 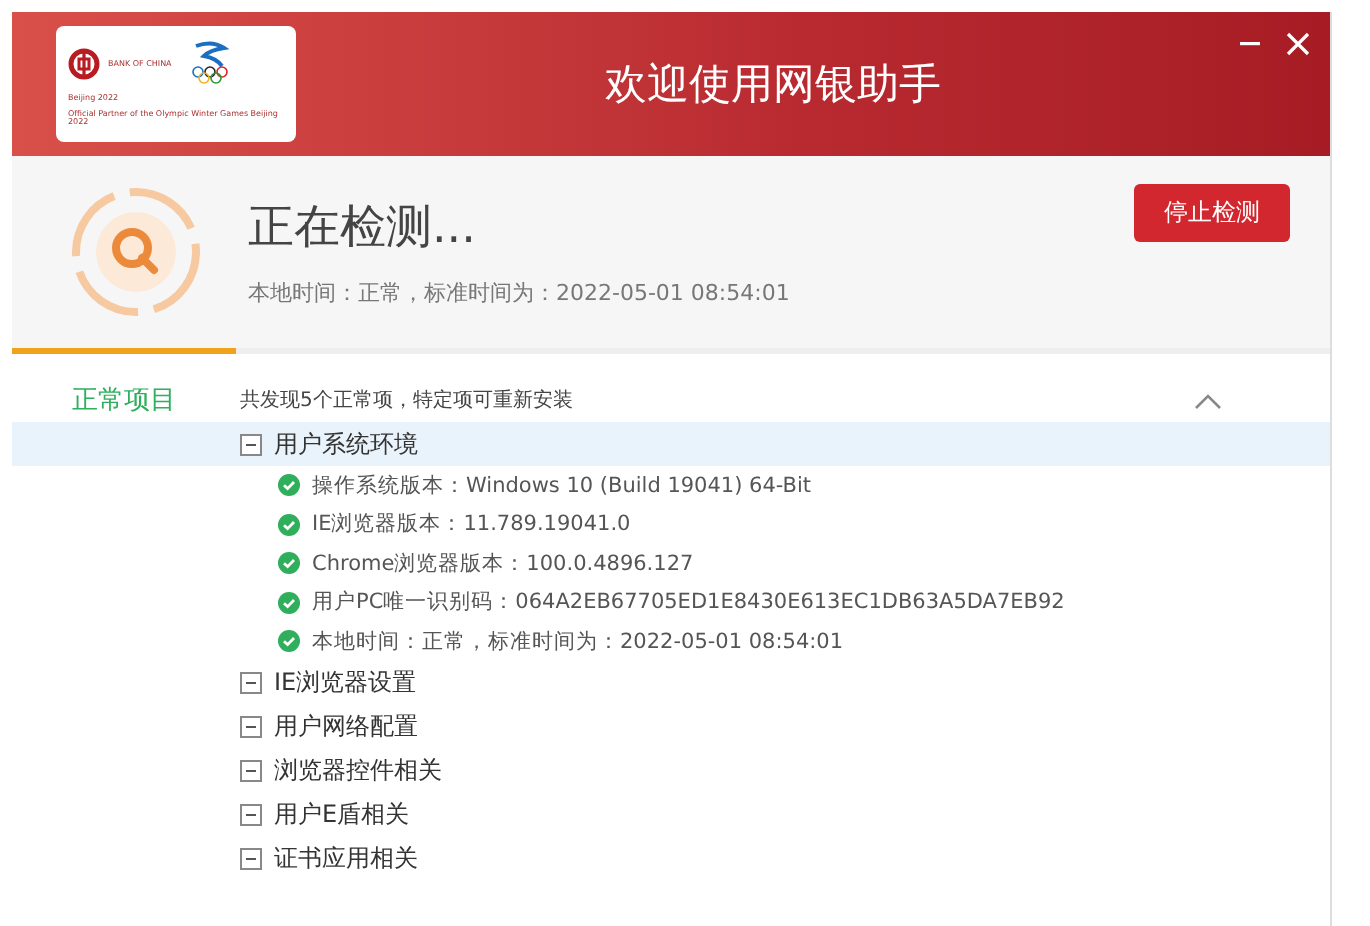 What do you see at coordinates (346, 859) in the screenshot?
I see `group-label: 证书应用相关` at bounding box center [346, 859].